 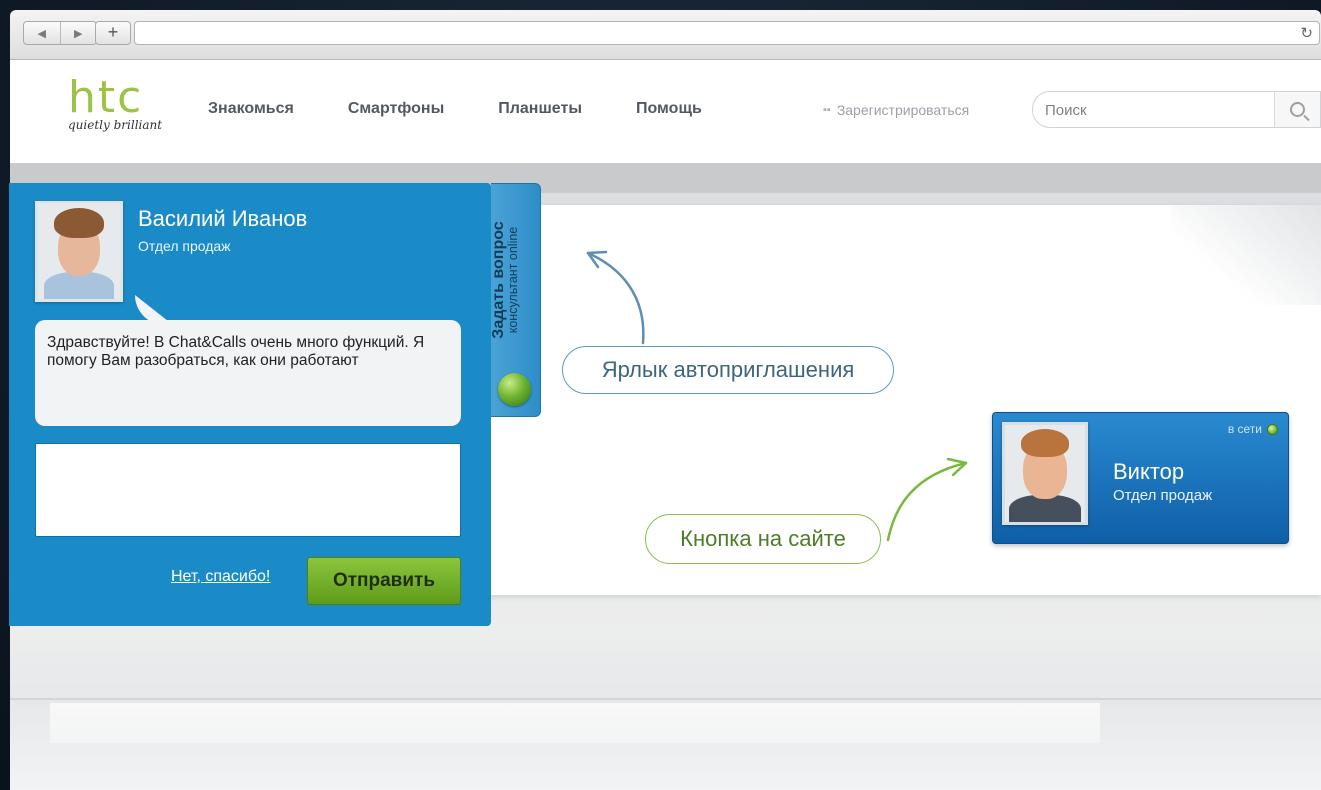 What do you see at coordinates (514, 389) in the screenshot?
I see `globe-icon` at bounding box center [514, 389].